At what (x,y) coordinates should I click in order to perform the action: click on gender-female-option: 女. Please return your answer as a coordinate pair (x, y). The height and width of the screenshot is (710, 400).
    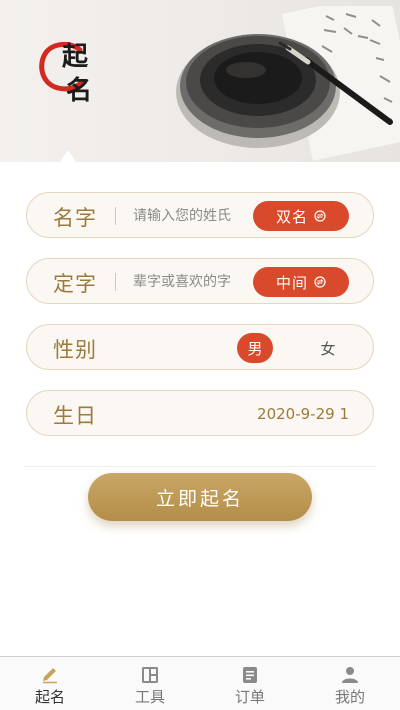
    Looking at the image, I should click on (328, 348).